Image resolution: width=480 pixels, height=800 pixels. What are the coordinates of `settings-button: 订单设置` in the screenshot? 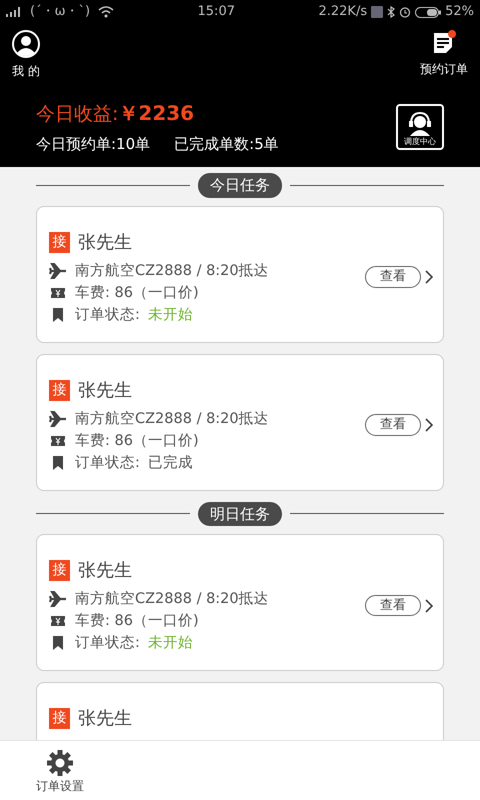 It's located at (60, 772).